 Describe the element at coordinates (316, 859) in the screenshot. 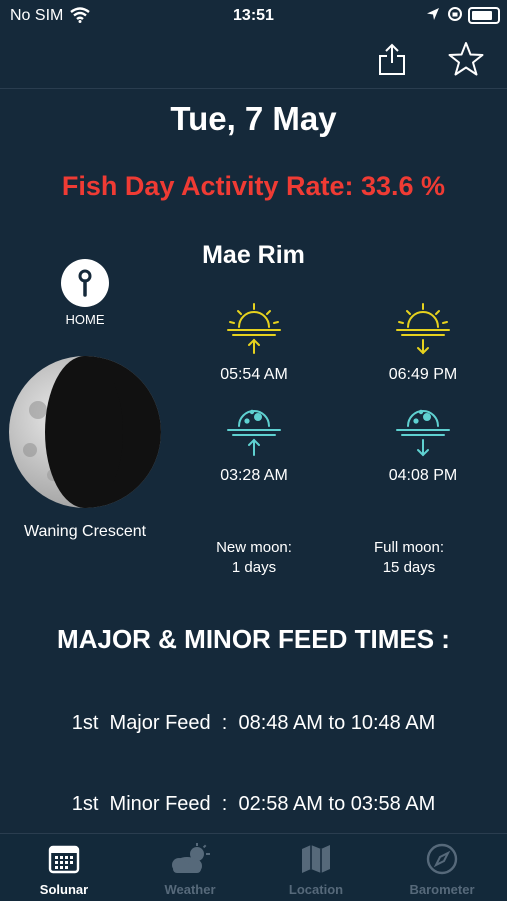

I see `map-icon` at that location.